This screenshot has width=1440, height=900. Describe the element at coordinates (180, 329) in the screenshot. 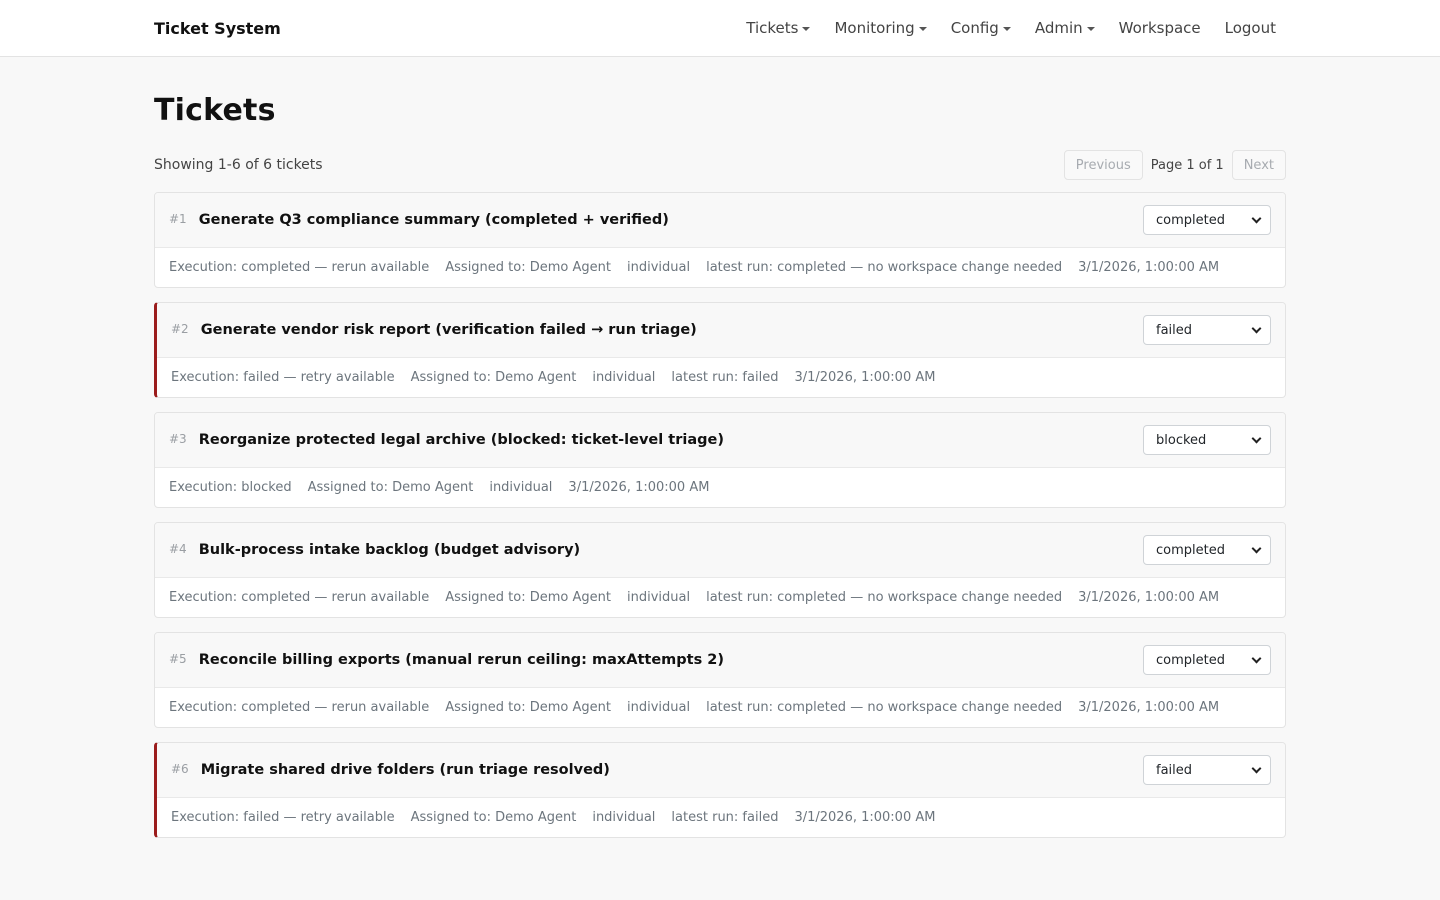

I see `ticket-id: #2` at that location.